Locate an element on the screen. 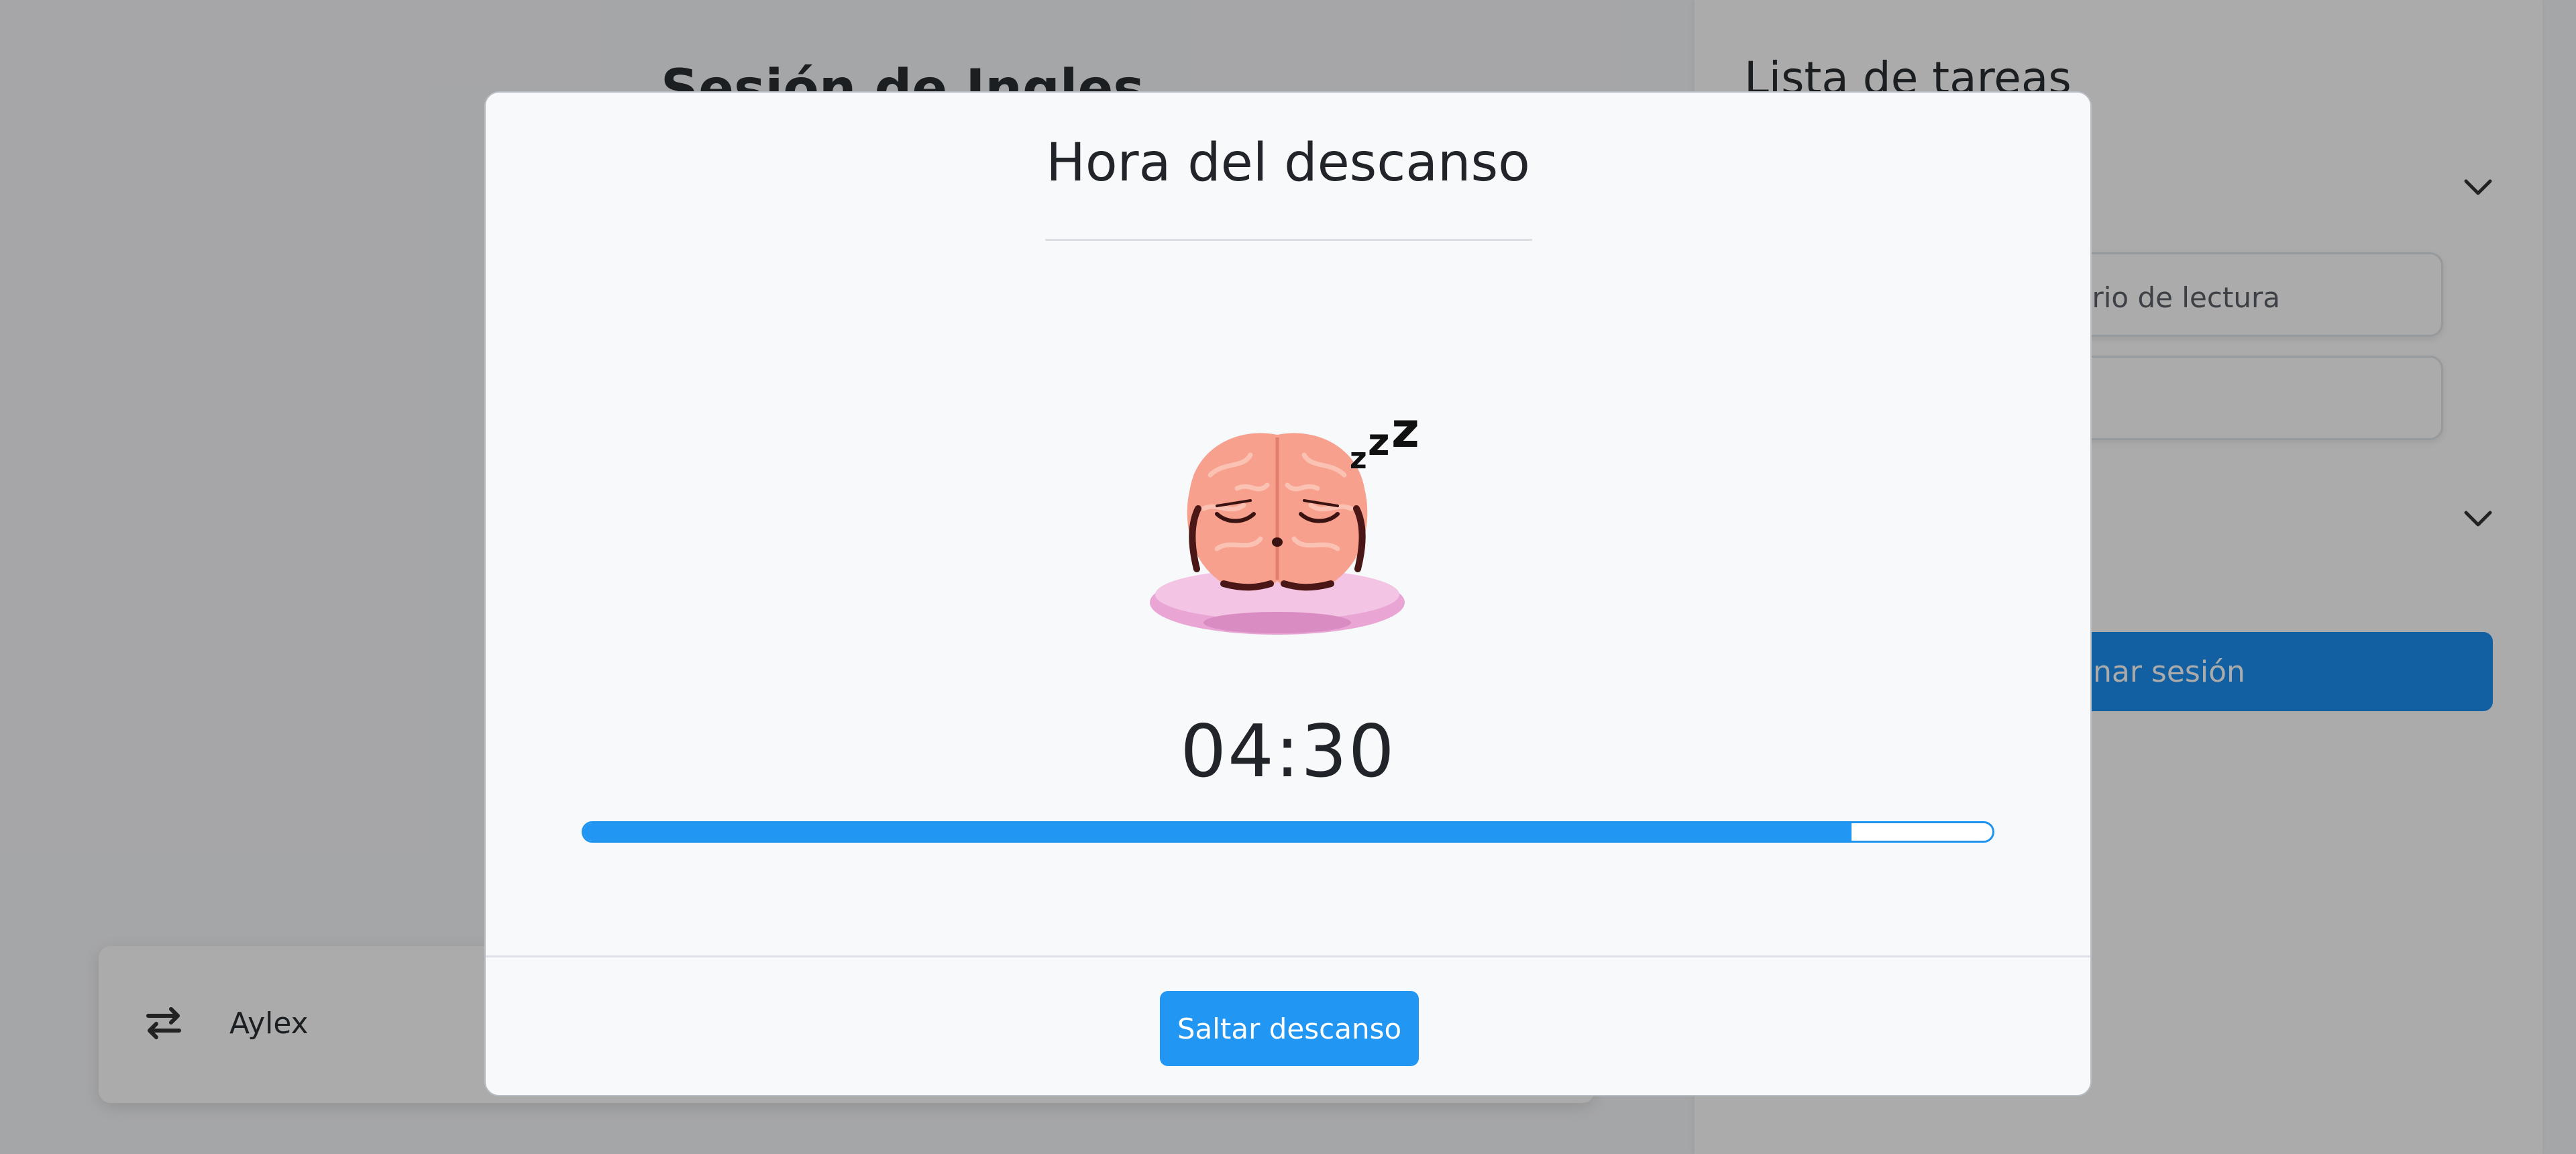 This screenshot has height=1154, width=2576. title-divider is located at coordinates (1288, 240).